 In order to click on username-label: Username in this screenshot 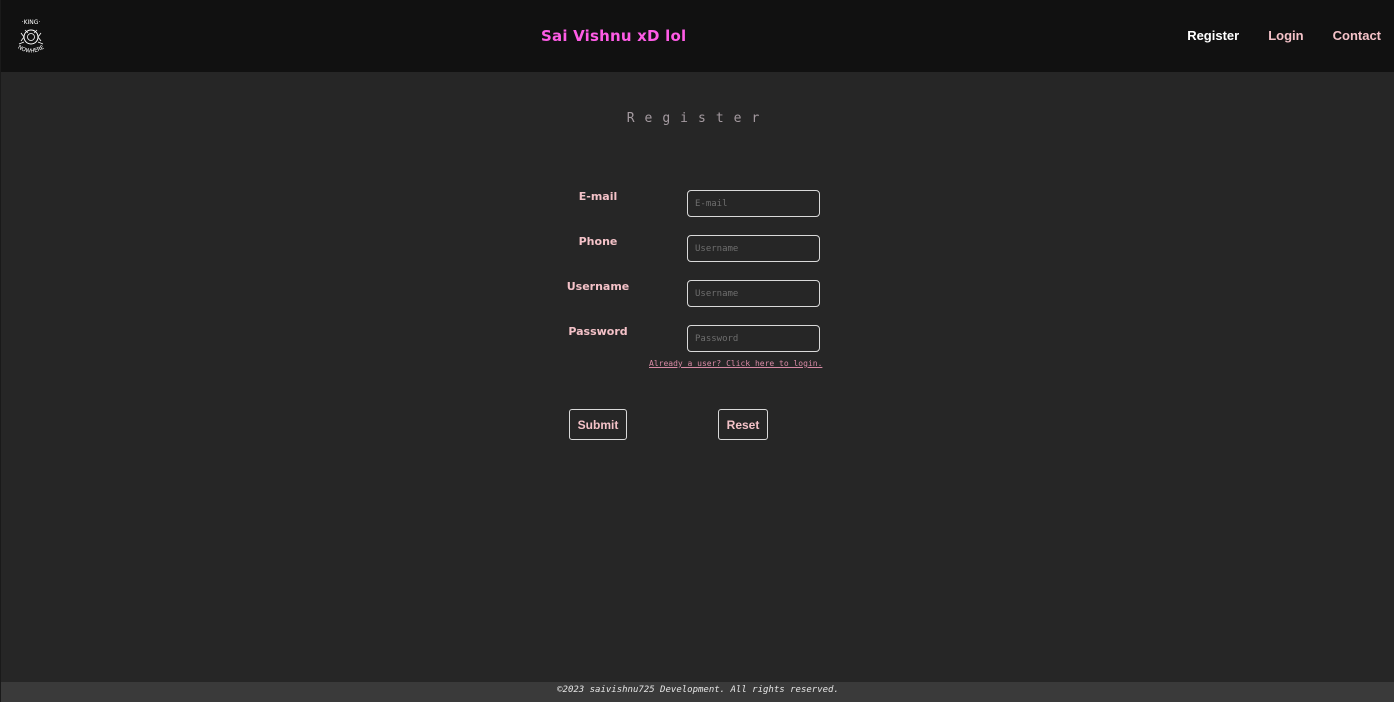, I will do `click(598, 286)`.